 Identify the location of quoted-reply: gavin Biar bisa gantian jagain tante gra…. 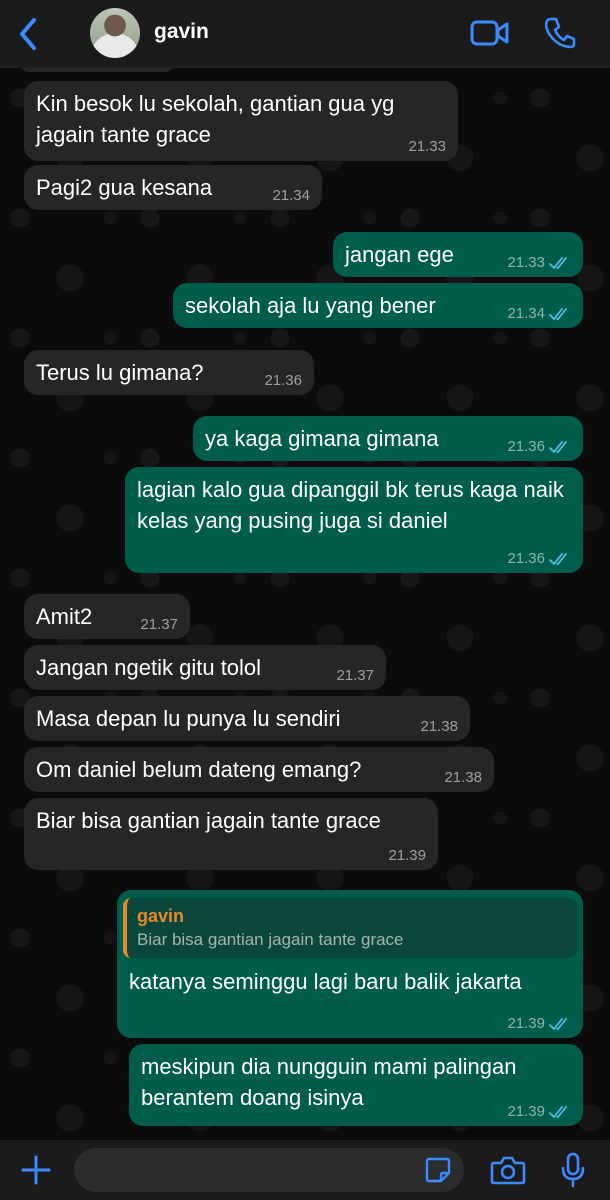
(350, 928).